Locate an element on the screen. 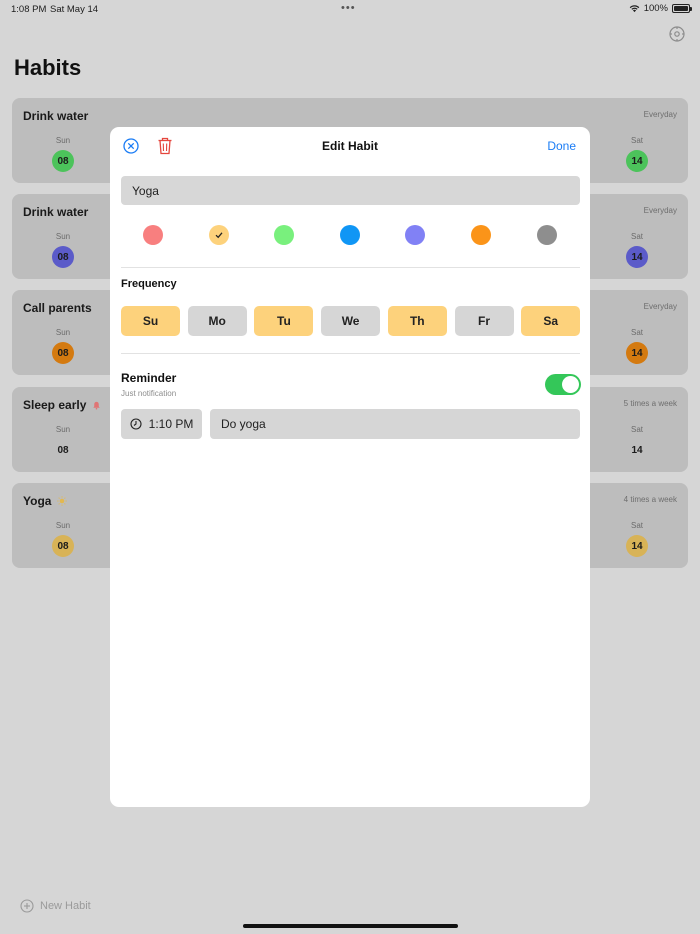 Image resolution: width=700 pixels, height=934 pixels. frequency-label: Frequency is located at coordinates (149, 284).